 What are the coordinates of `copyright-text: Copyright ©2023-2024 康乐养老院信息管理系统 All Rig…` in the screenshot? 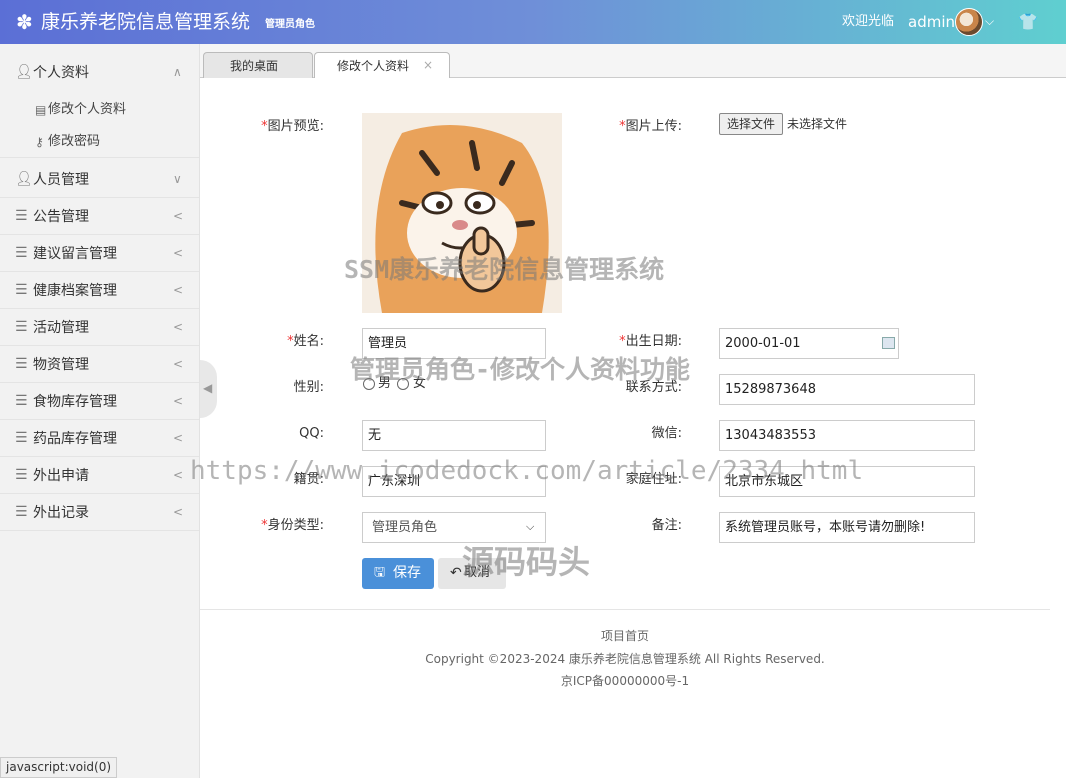 It's located at (625, 659).